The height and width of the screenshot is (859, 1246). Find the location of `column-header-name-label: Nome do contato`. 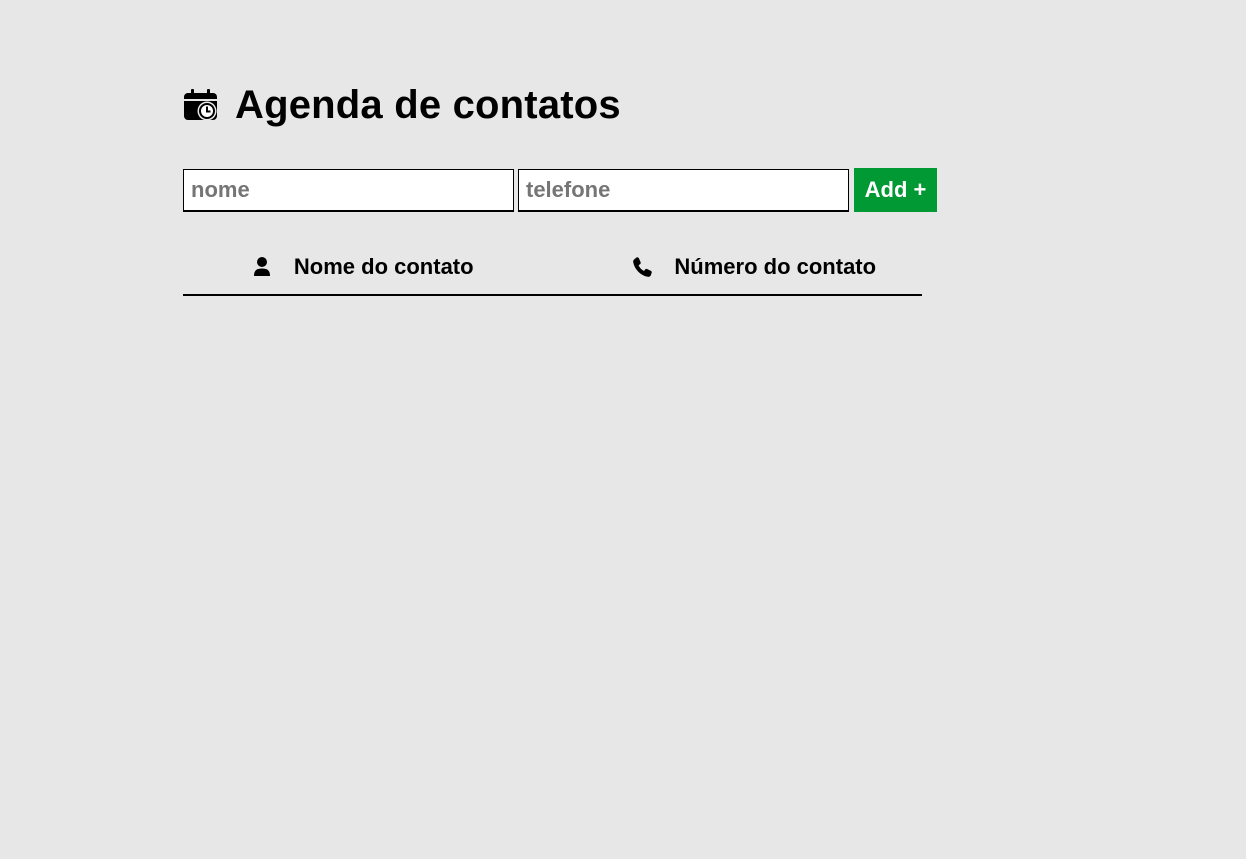

column-header-name-label: Nome do contato is located at coordinates (383, 266).